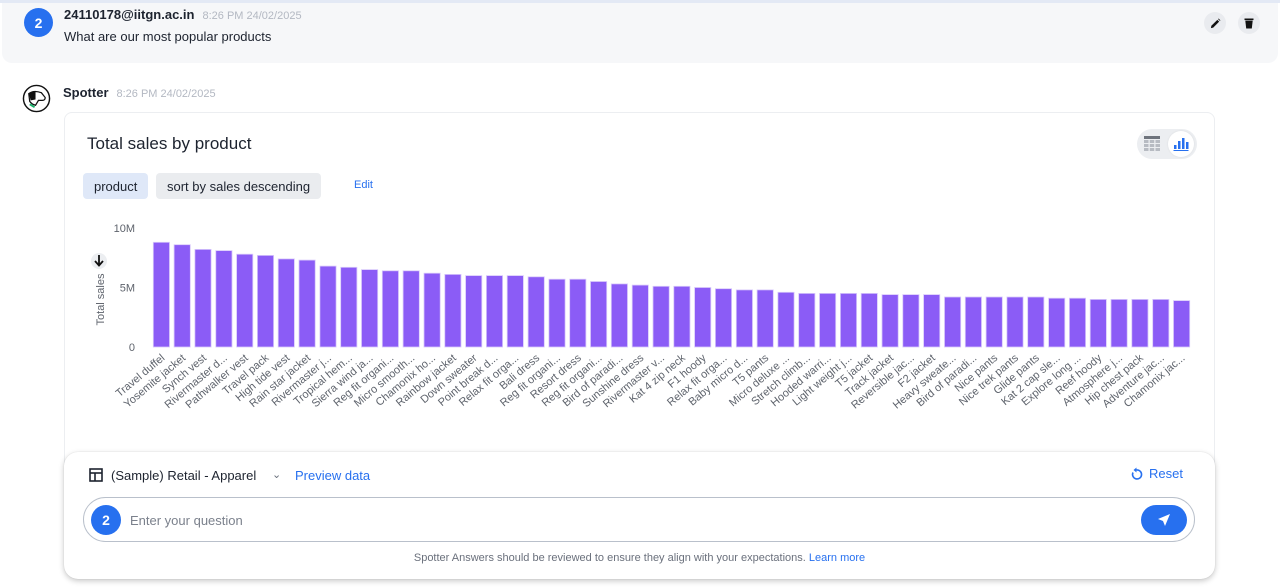 The image size is (1280, 587). I want to click on chip-sort: sort by sales descending, so click(239, 186).